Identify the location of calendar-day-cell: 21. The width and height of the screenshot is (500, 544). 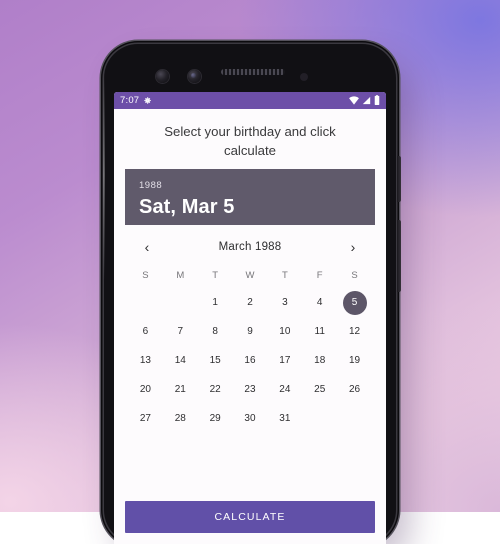
(180, 389).